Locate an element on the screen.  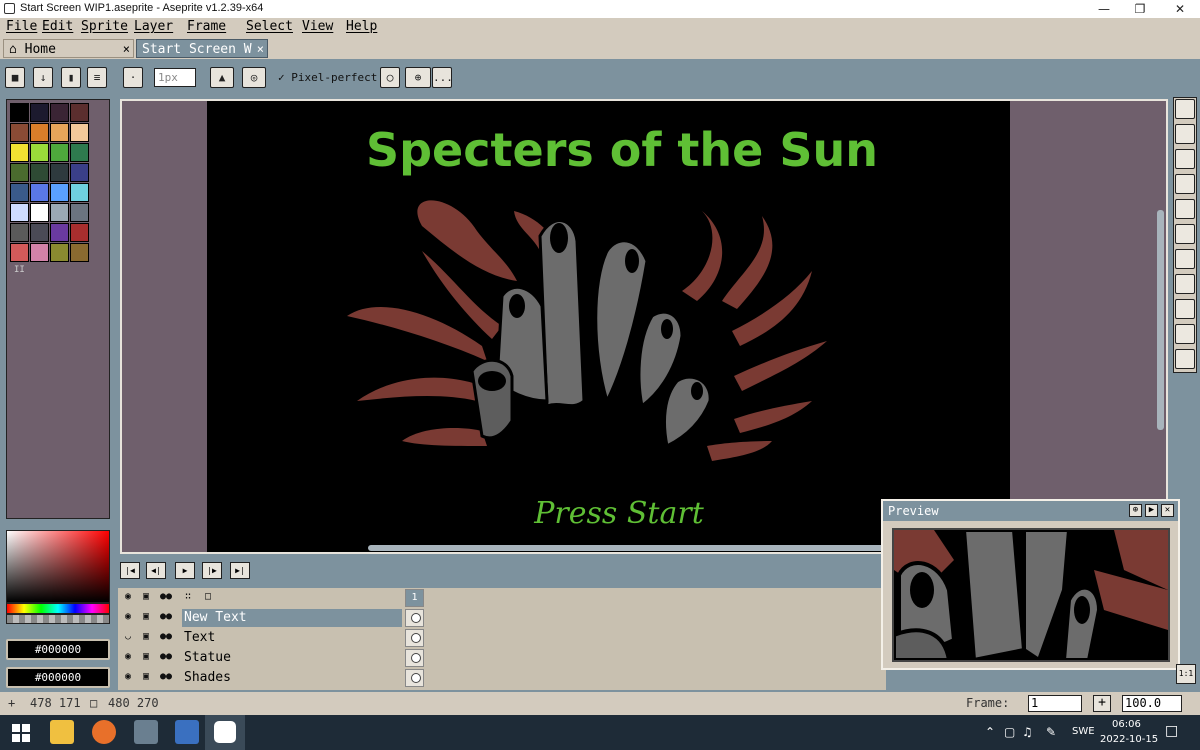
layer-name: New Text is located at coordinates (292, 618).